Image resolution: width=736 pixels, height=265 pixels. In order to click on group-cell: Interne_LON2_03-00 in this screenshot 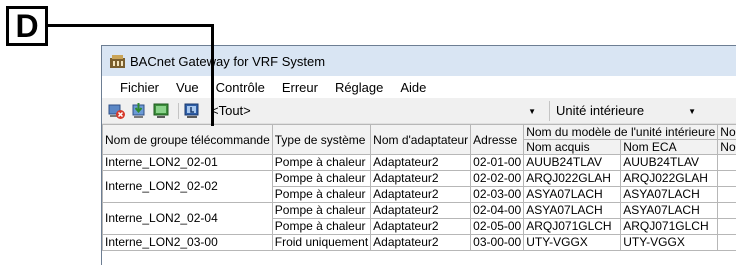, I will do `click(188, 243)`.